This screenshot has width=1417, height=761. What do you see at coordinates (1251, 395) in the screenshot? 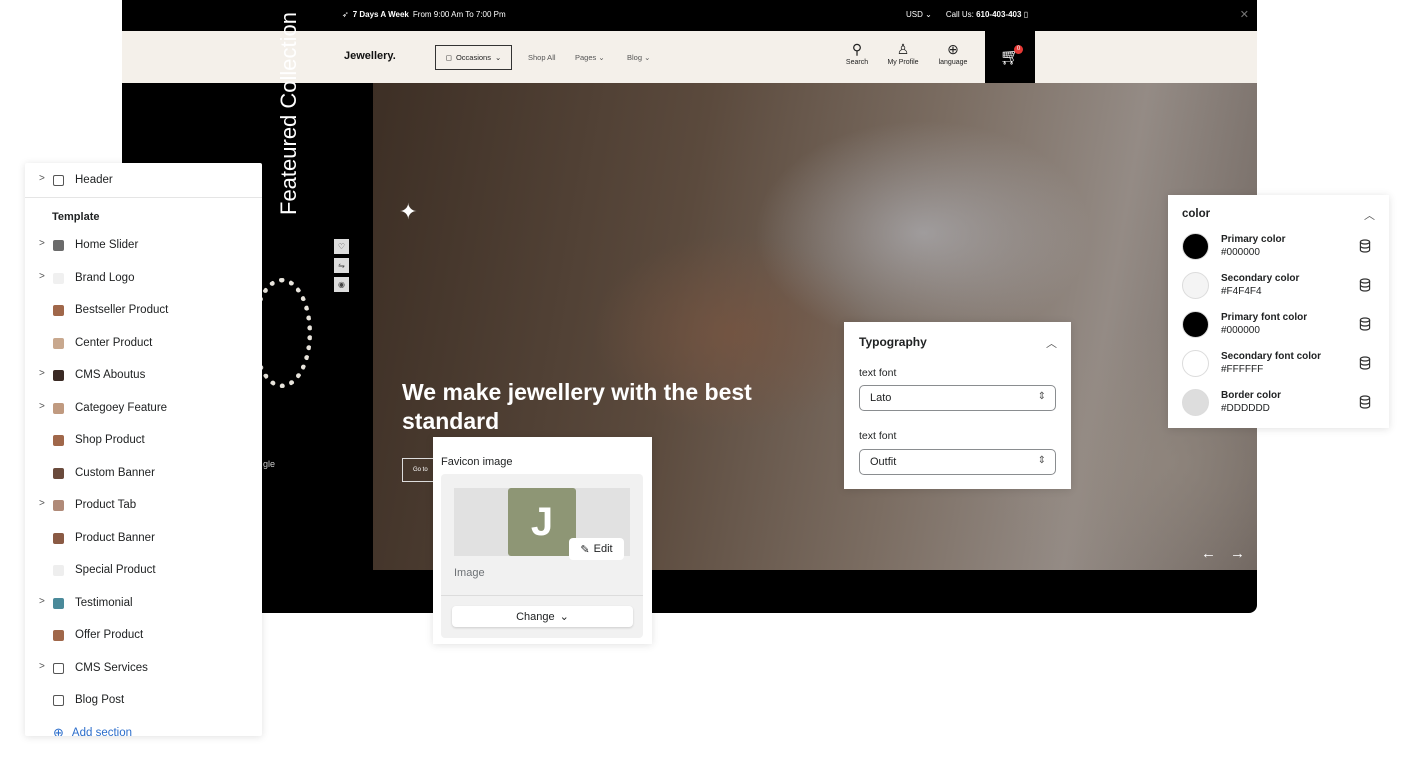
I see `color-name: Border color` at bounding box center [1251, 395].